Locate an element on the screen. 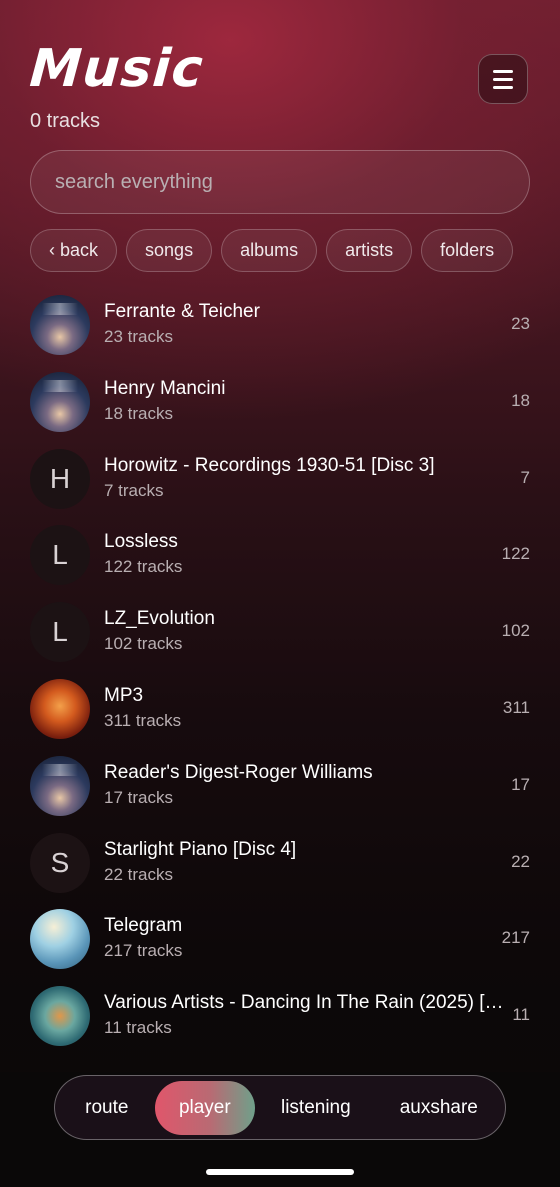 The width and height of the screenshot is (560, 1187). item-track-count: 122 tracks is located at coordinates (143, 567).